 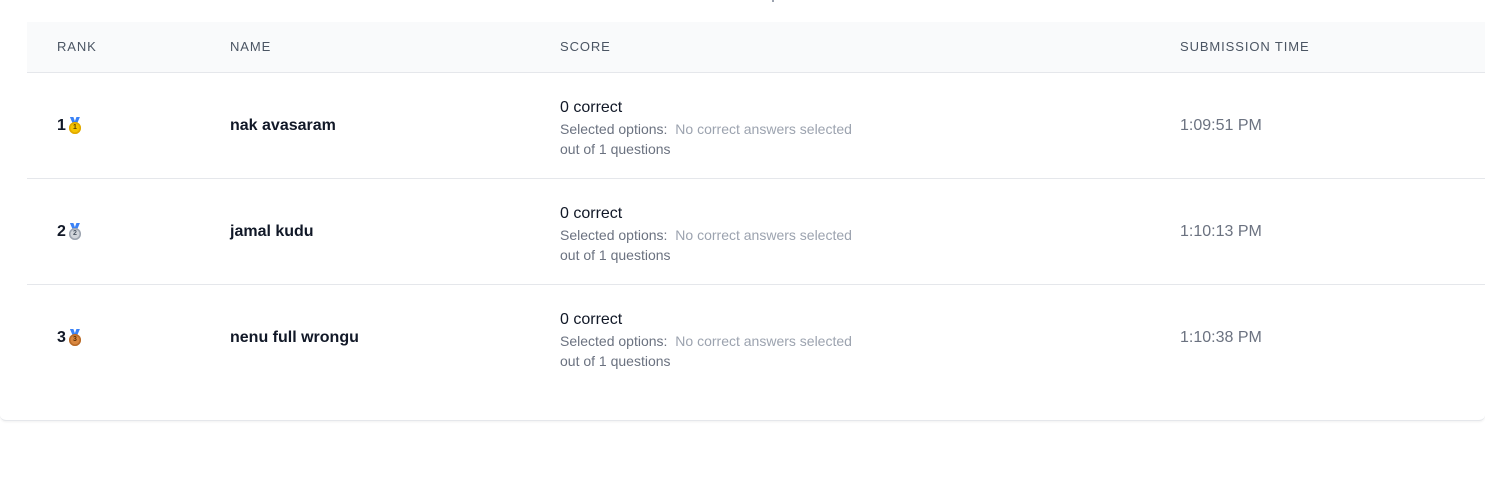 What do you see at coordinates (61, 125) in the screenshot?
I see `rank-number: 1` at bounding box center [61, 125].